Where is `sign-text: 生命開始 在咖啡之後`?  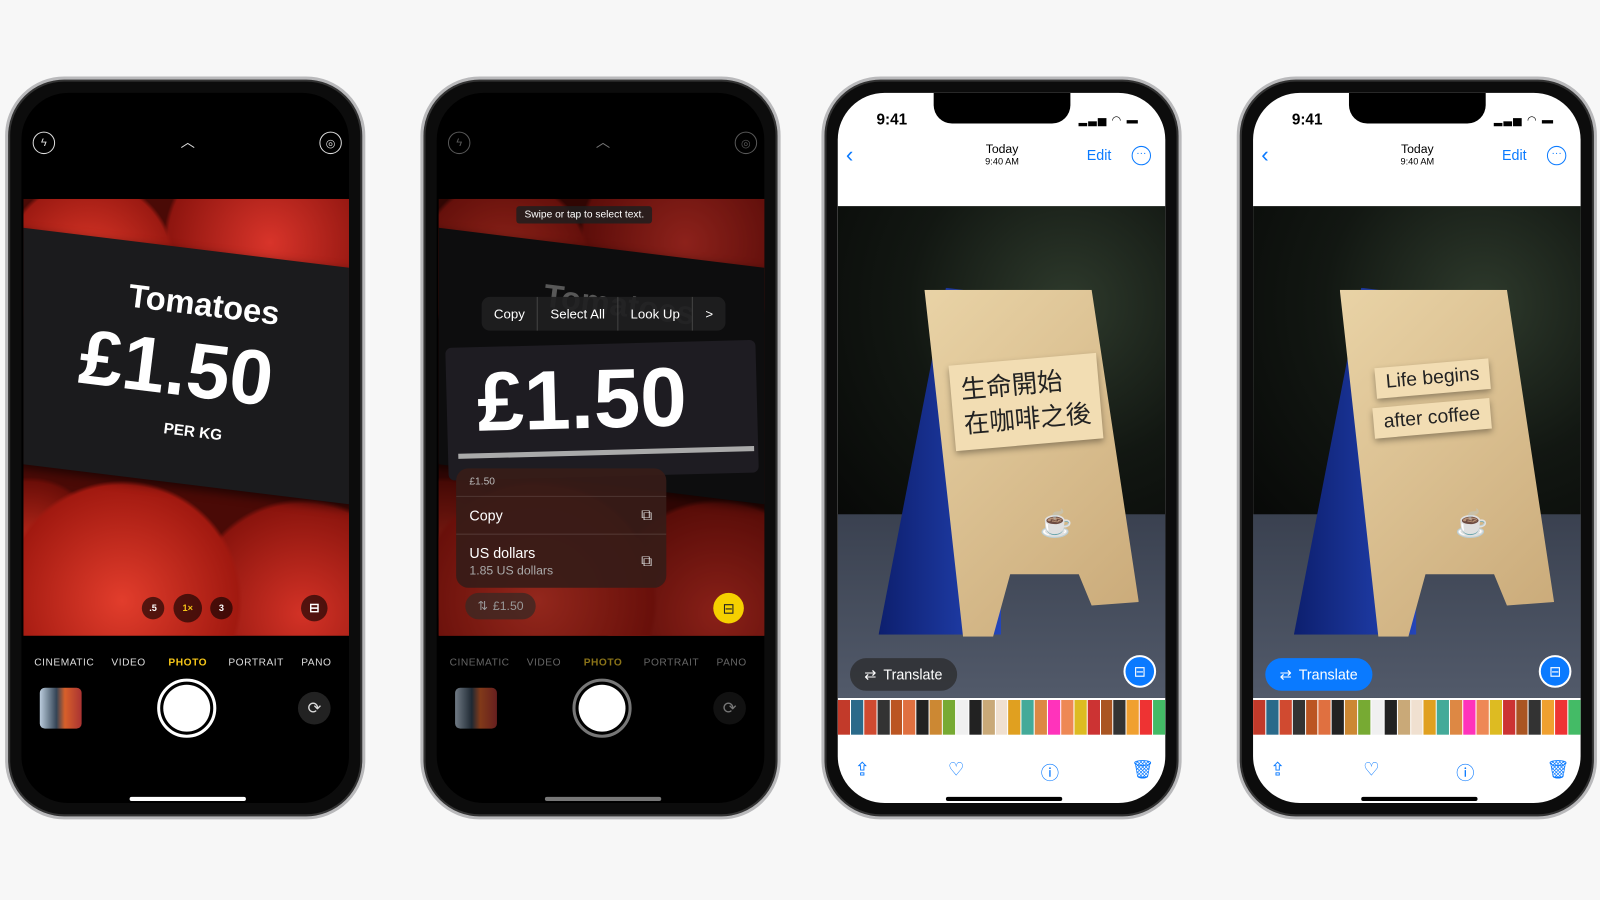 sign-text: 生命開始 在咖啡之後 is located at coordinates (1026, 402).